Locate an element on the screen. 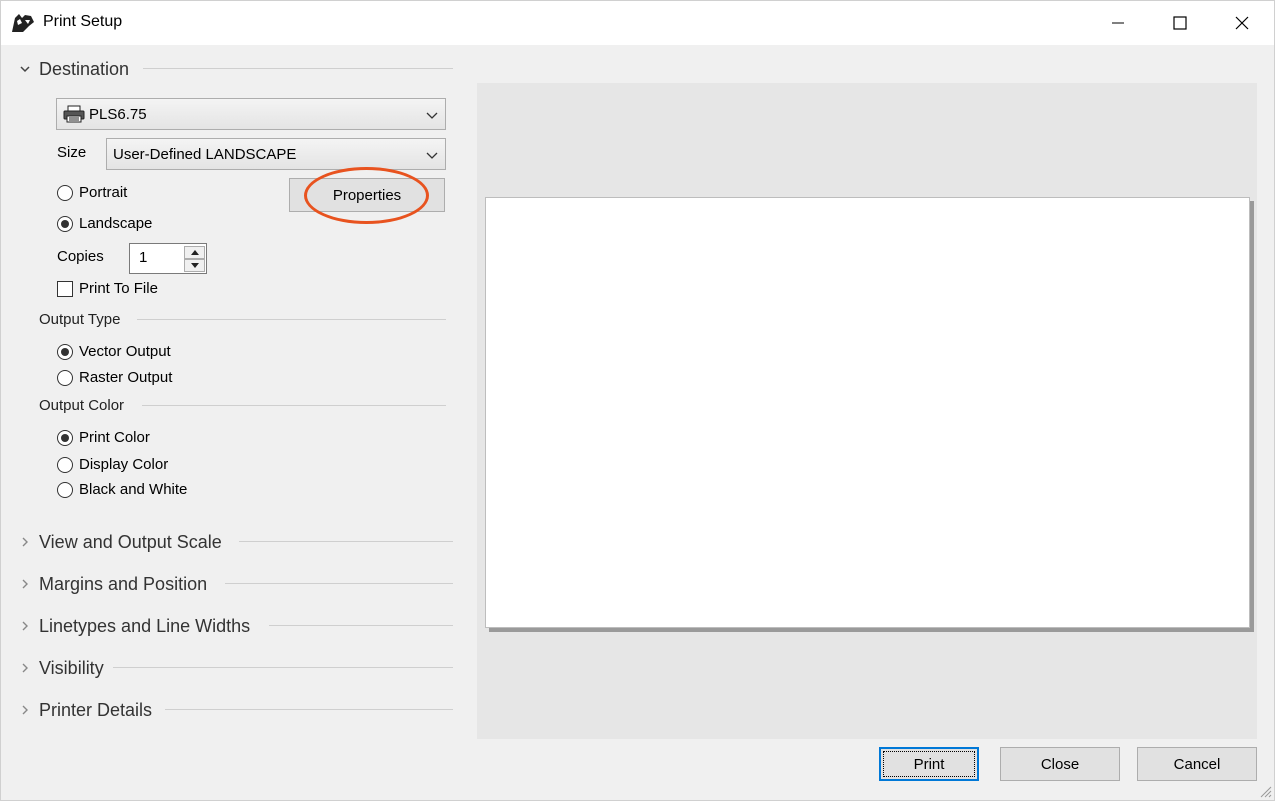  raster-output-label: Raster Output is located at coordinates (125, 377).